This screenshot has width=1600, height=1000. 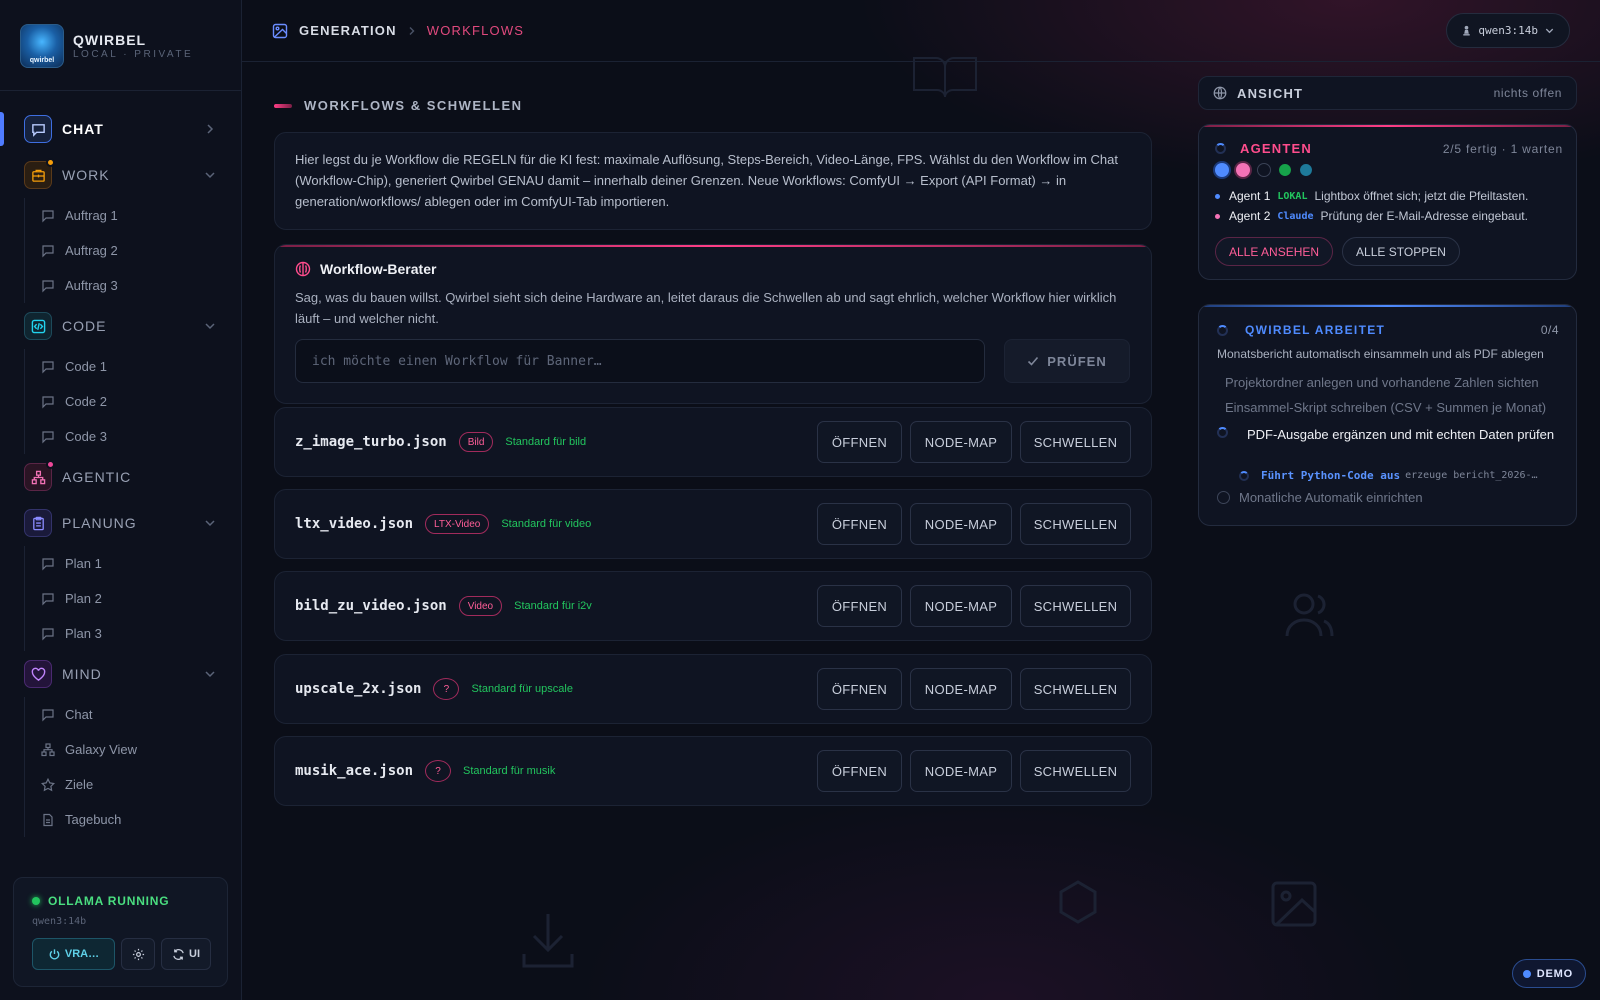 What do you see at coordinates (133, 563) in the screenshot?
I see `sidebar-item-plan-1: Plan 1` at bounding box center [133, 563].